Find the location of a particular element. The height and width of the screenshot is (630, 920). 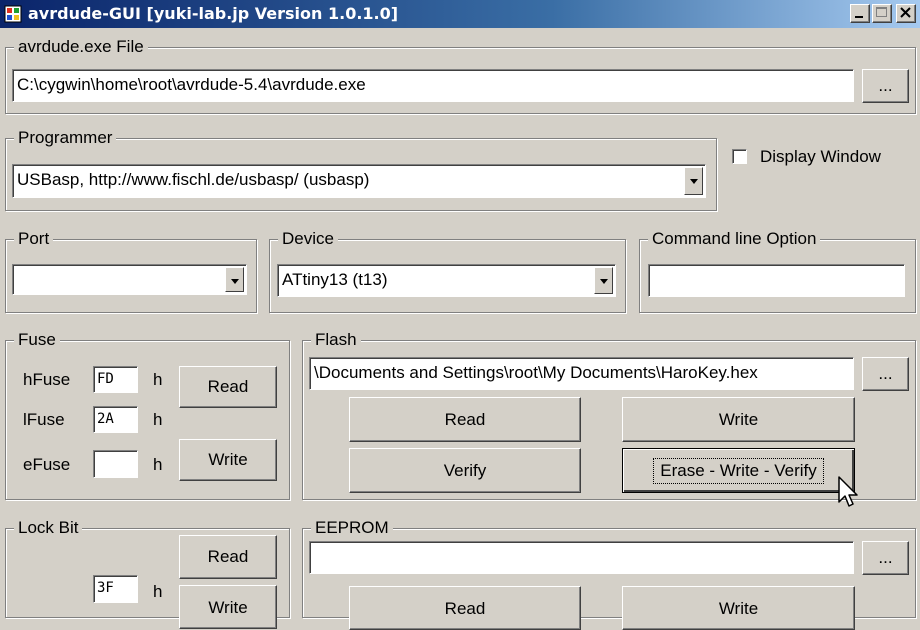

display-window-label: Display Window is located at coordinates (820, 157).